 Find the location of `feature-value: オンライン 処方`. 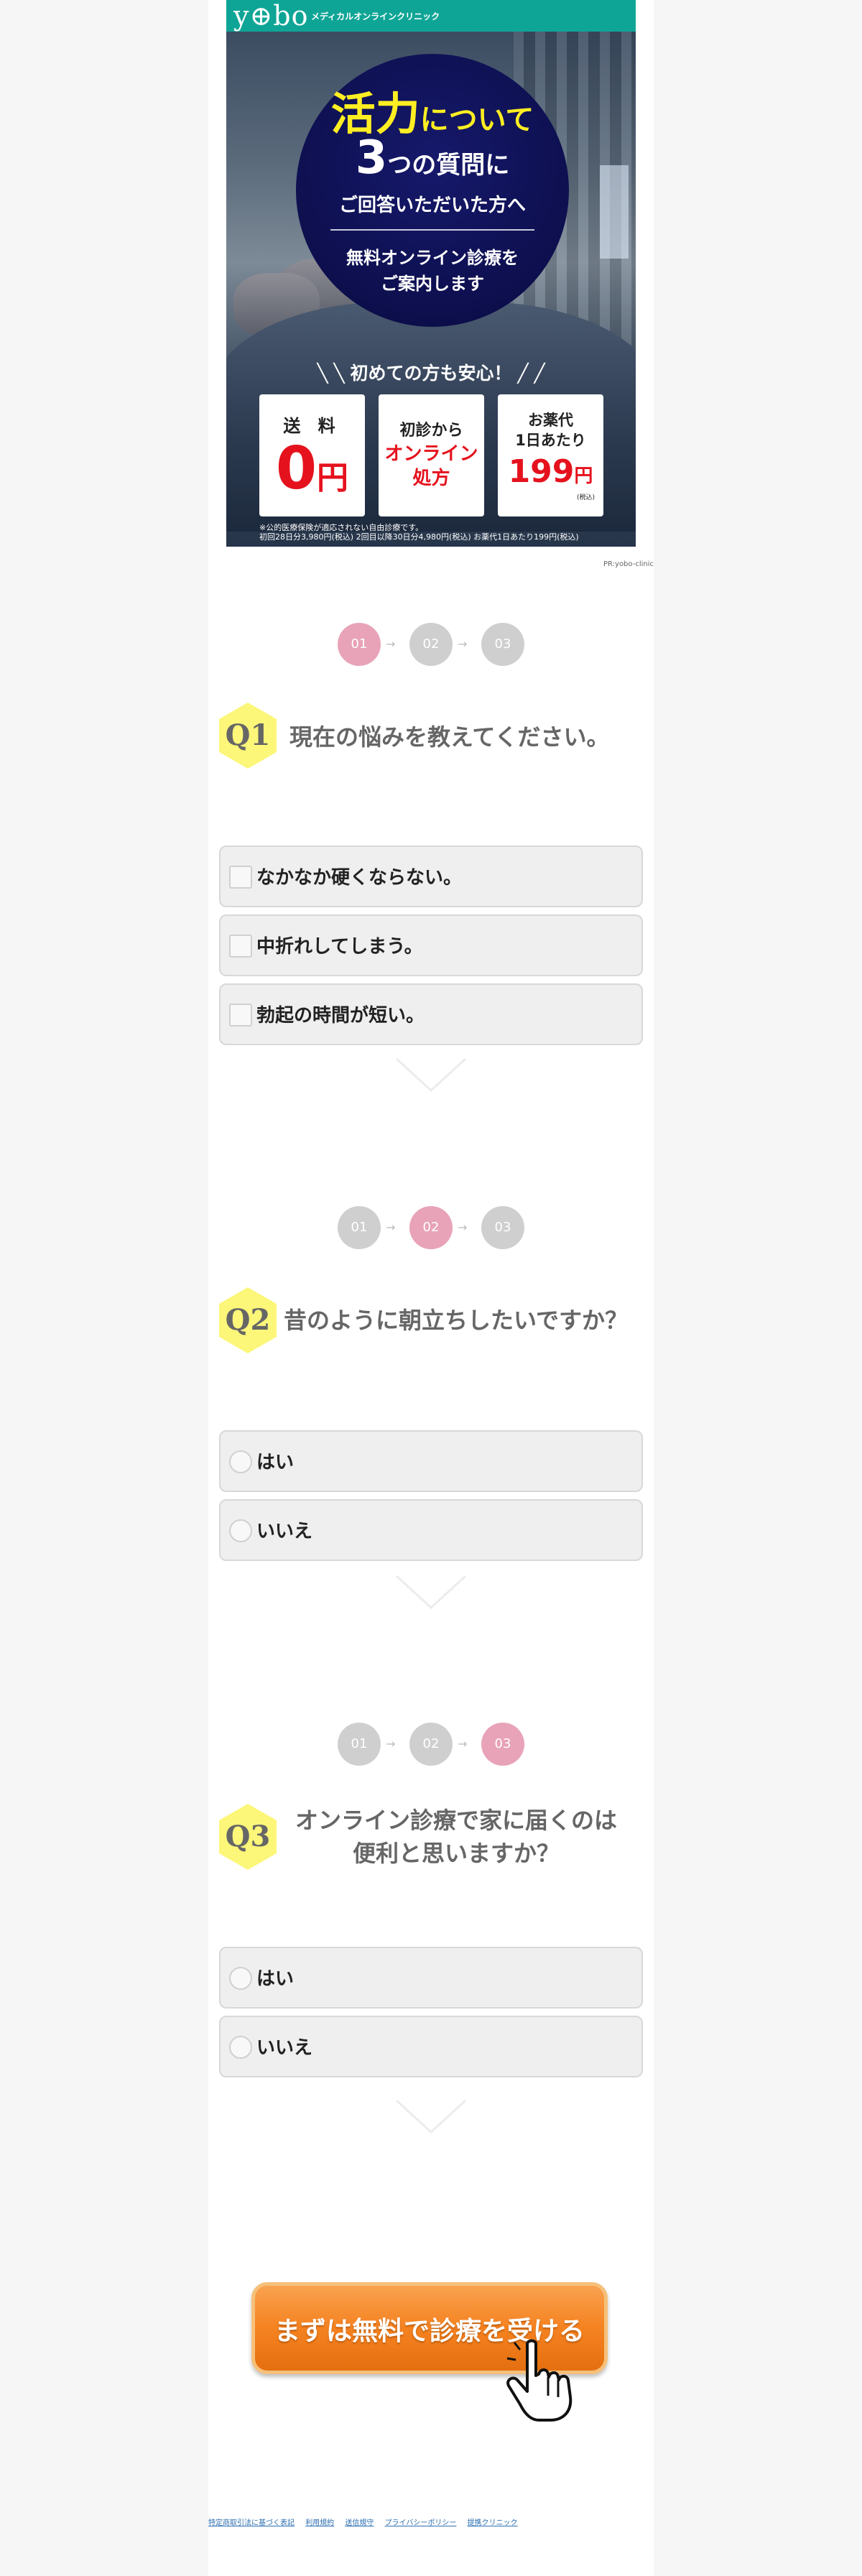

feature-value: オンライン 処方 is located at coordinates (432, 466).